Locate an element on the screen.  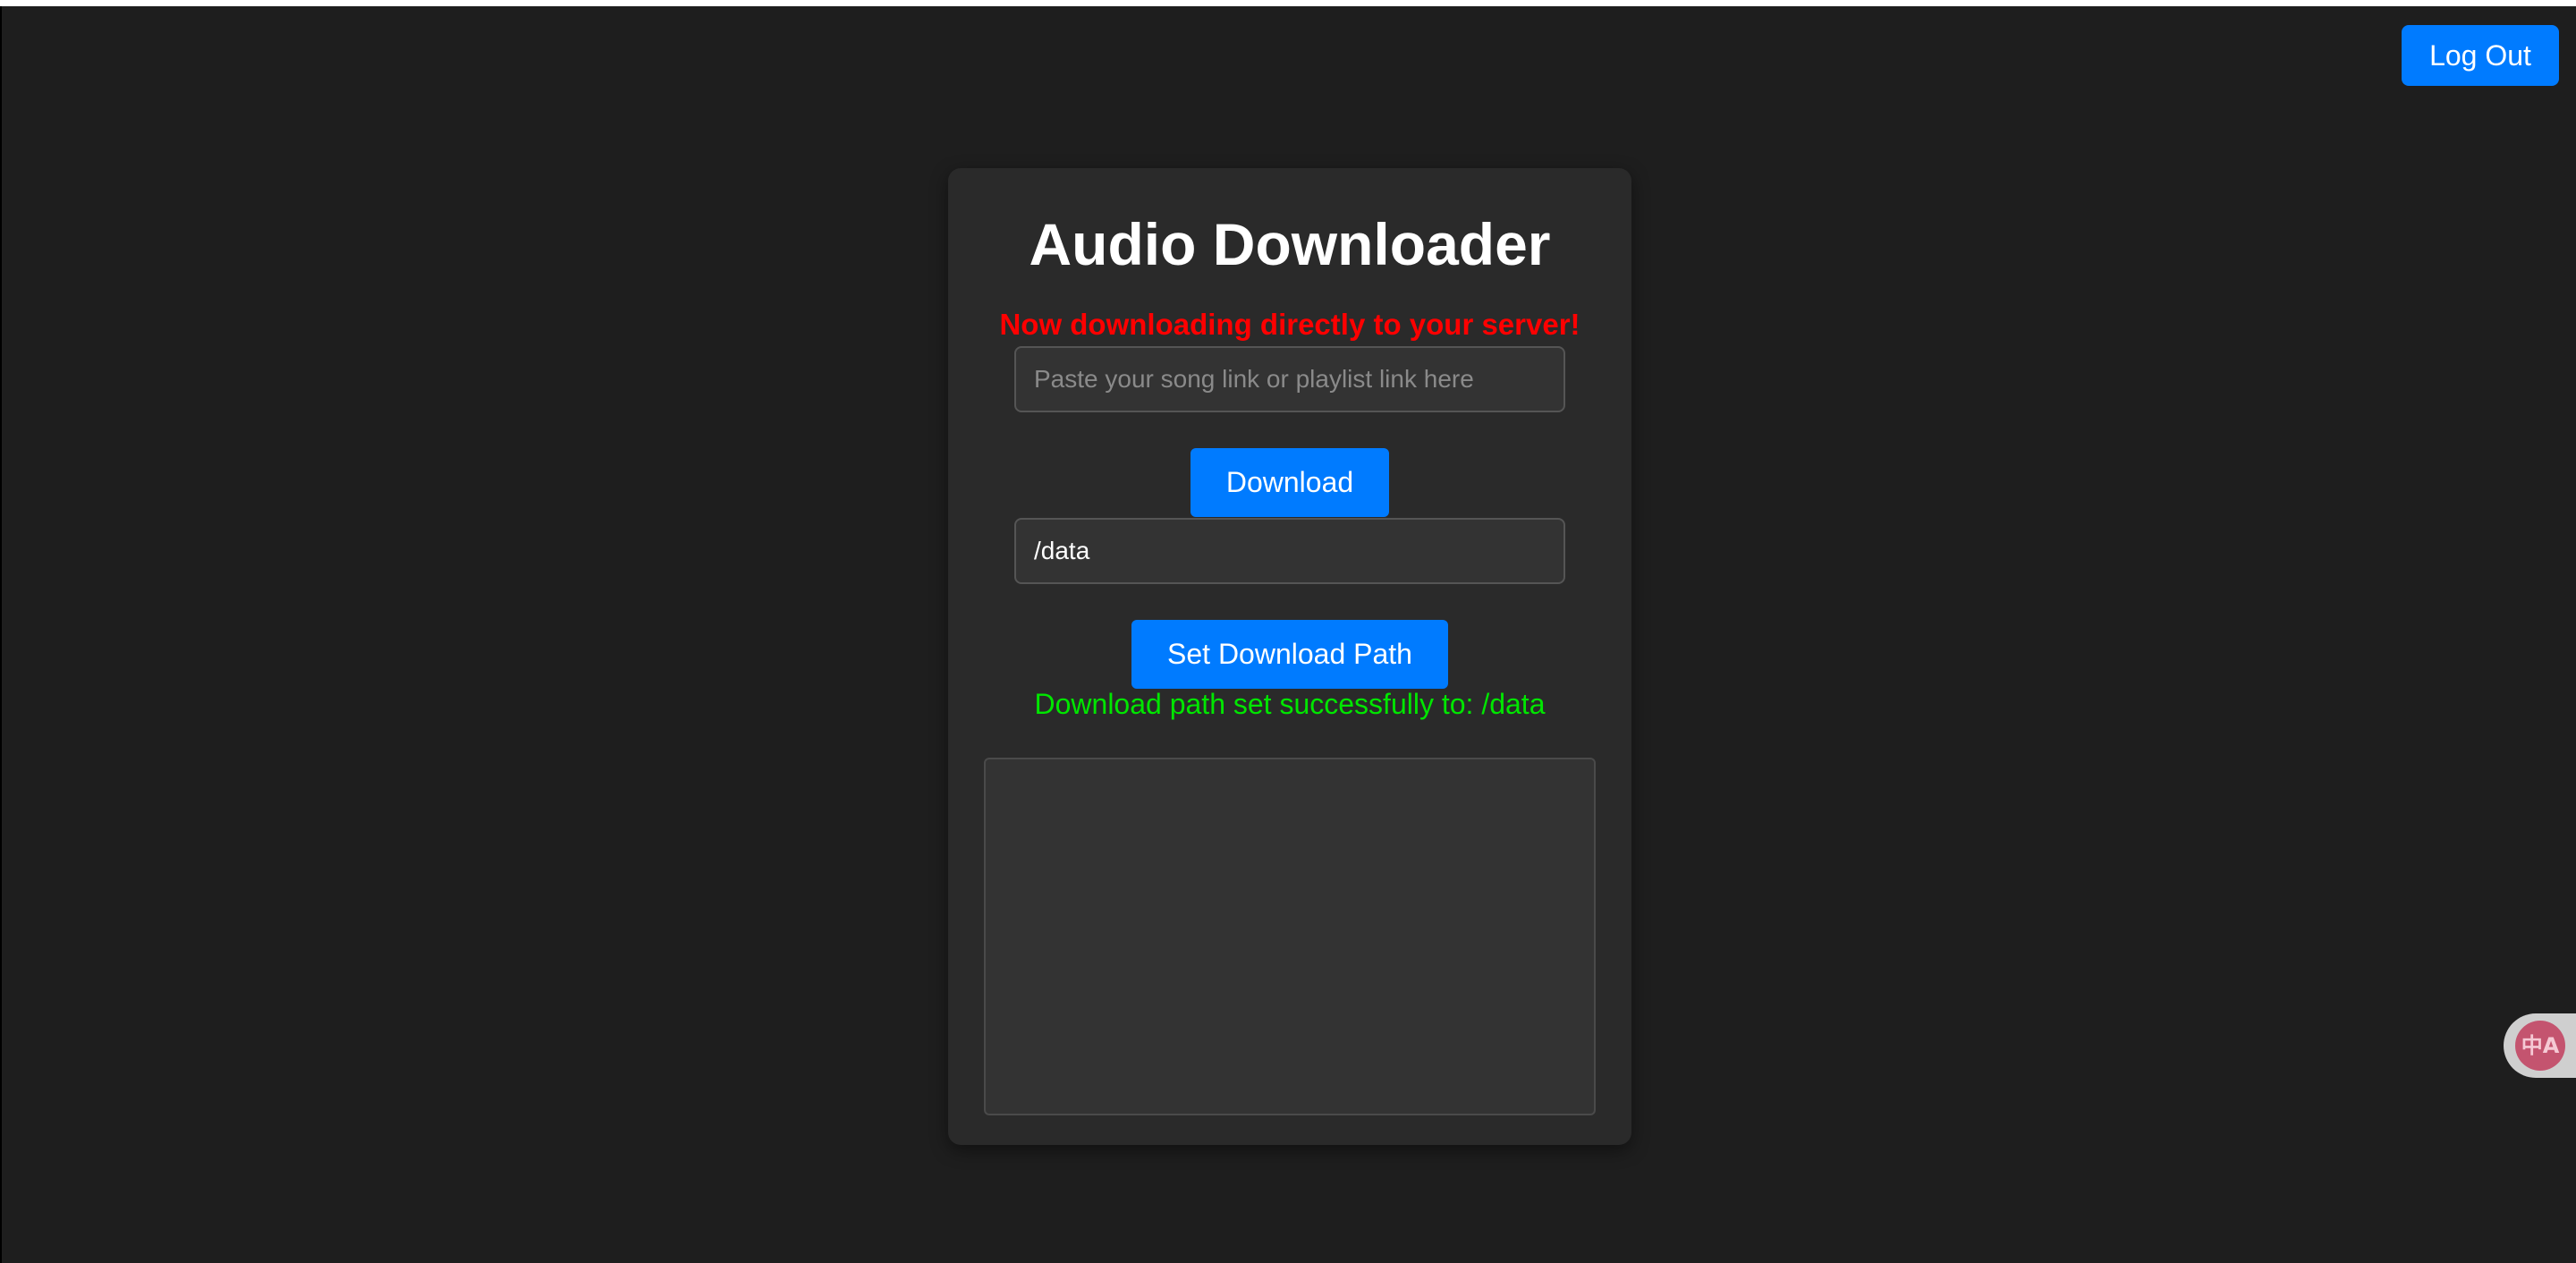
download-log-area is located at coordinates (1290, 936).